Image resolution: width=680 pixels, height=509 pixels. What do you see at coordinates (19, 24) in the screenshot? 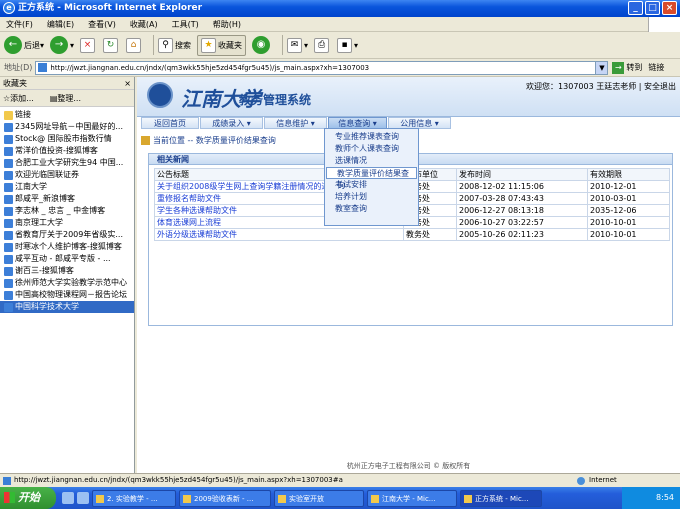
I see `menu-file: 文件(F)` at bounding box center [19, 24].